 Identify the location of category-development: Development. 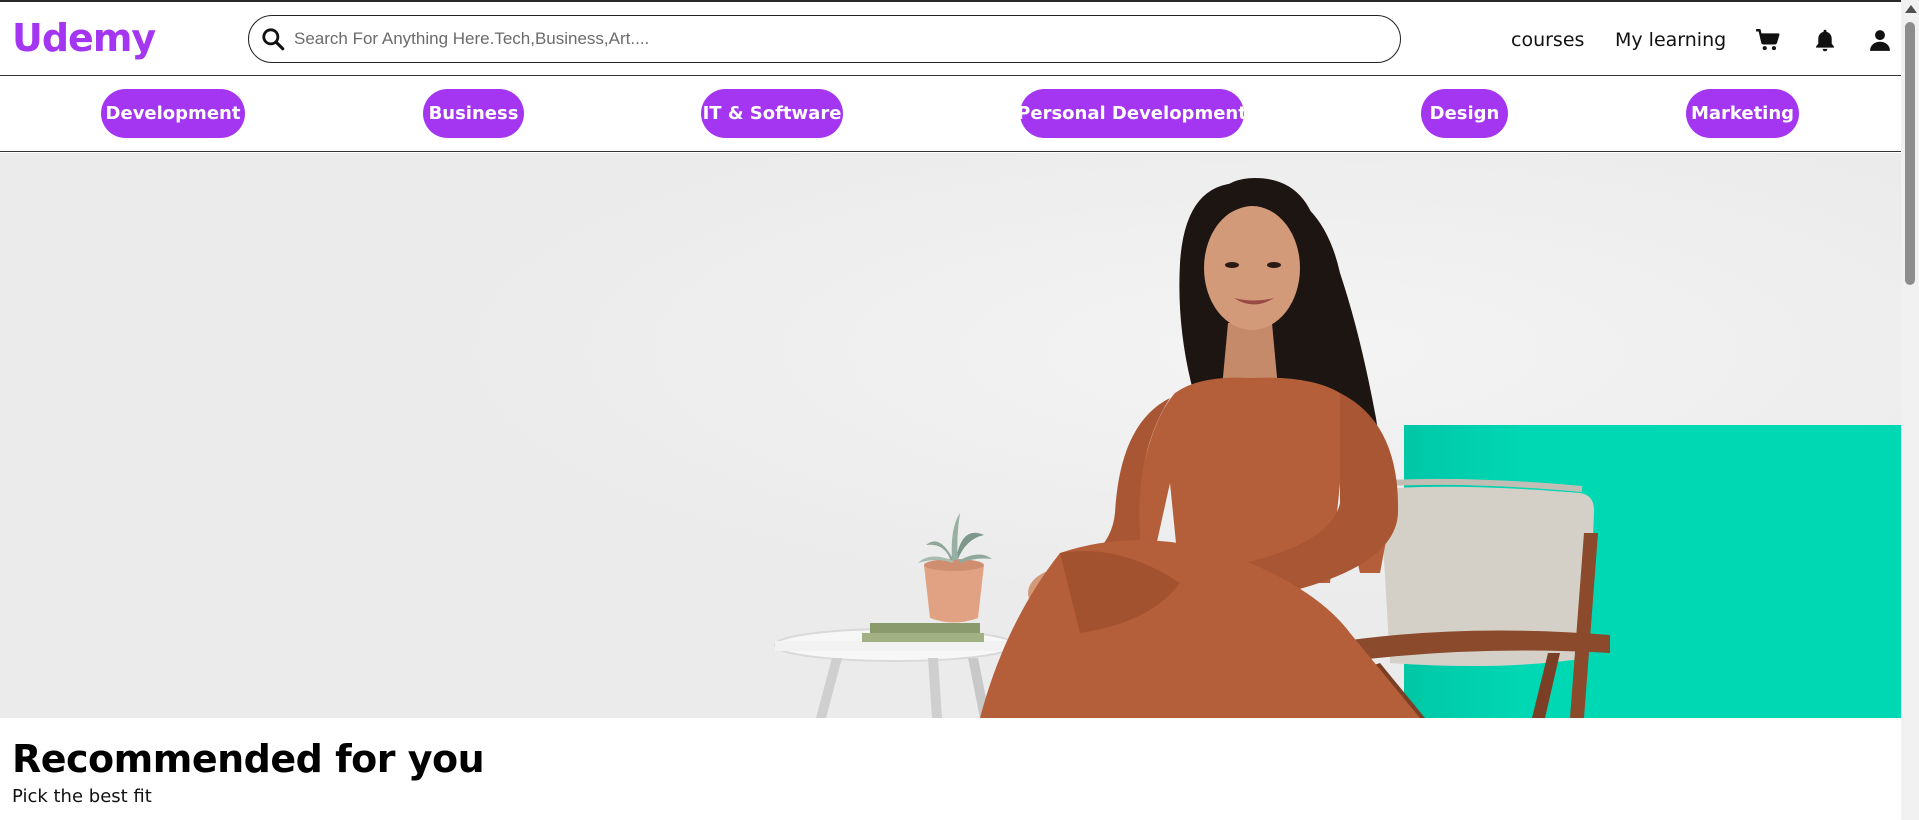
(173, 113).